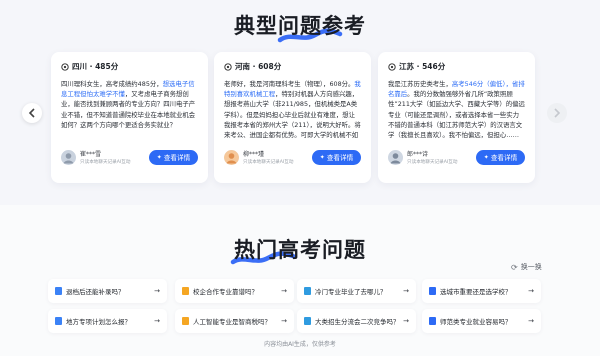  I want to click on hot-question-item: 大类招生分流会二次竞争吗？ →, so click(356, 321).